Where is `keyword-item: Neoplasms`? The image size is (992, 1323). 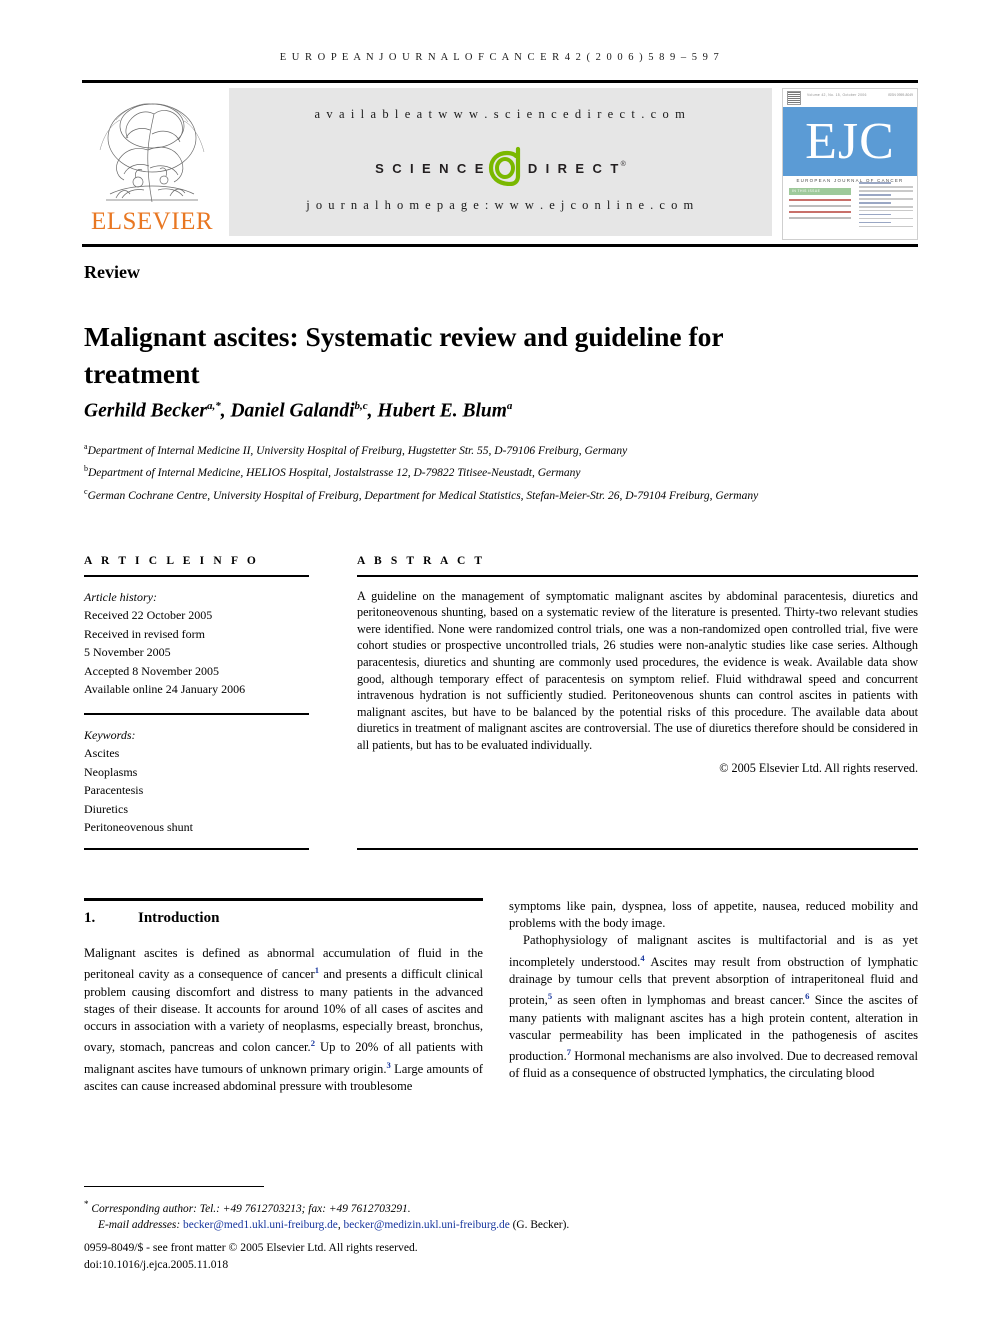 keyword-item: Neoplasms is located at coordinates (111, 771).